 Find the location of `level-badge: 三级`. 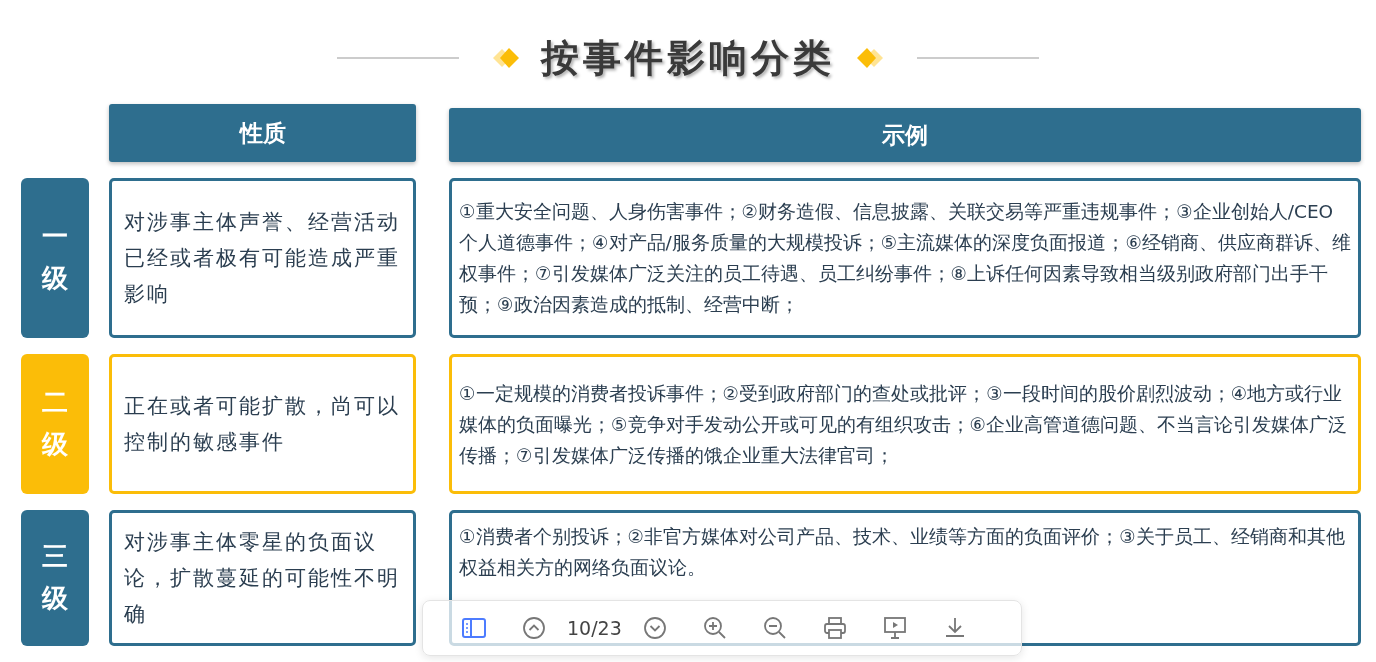

level-badge: 三级 is located at coordinates (55, 578).